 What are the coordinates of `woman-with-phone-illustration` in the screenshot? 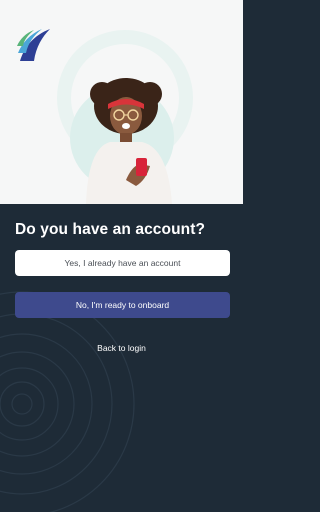 It's located at (129, 141).